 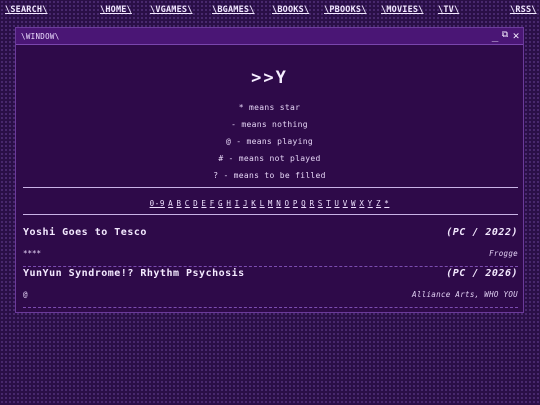 I want to click on filter-n: N, so click(x=278, y=203).